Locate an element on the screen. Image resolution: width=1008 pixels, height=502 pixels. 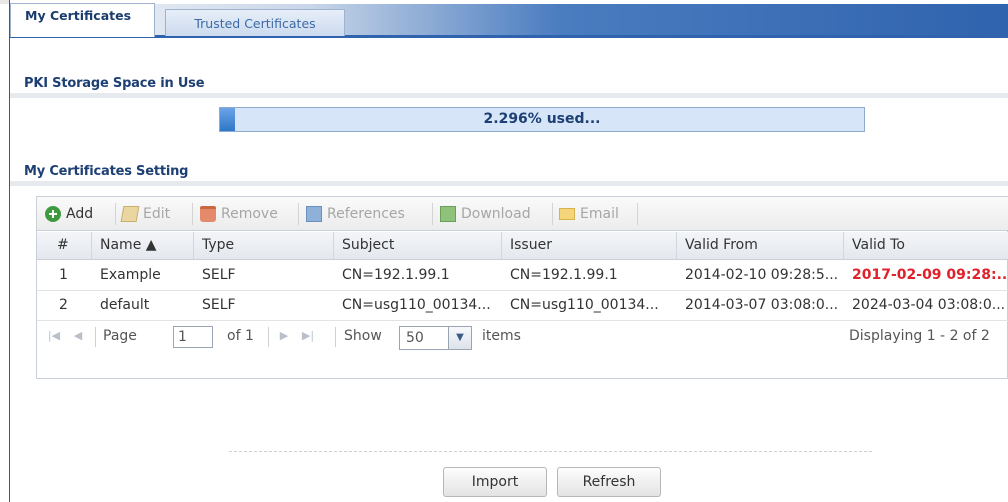
tab-my-certificates: My Certificates is located at coordinates (82, 20).